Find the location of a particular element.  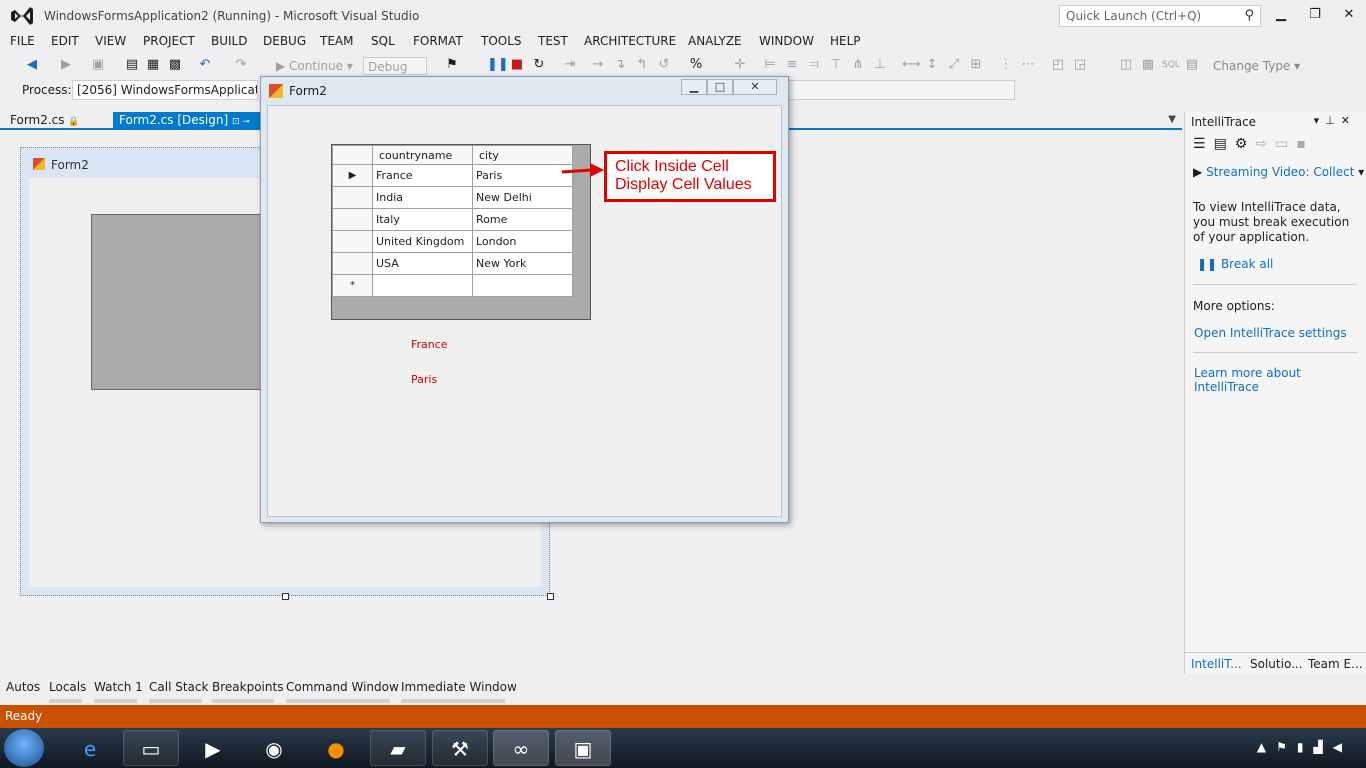

grid-cell: India is located at coordinates (422, 197).